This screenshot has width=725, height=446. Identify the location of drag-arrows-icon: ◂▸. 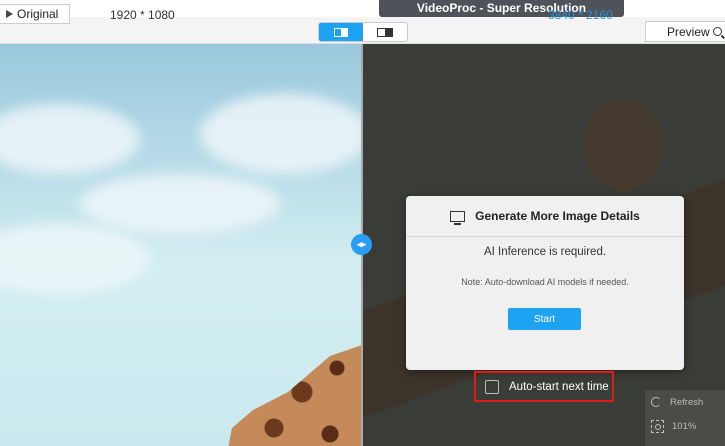
(361, 244).